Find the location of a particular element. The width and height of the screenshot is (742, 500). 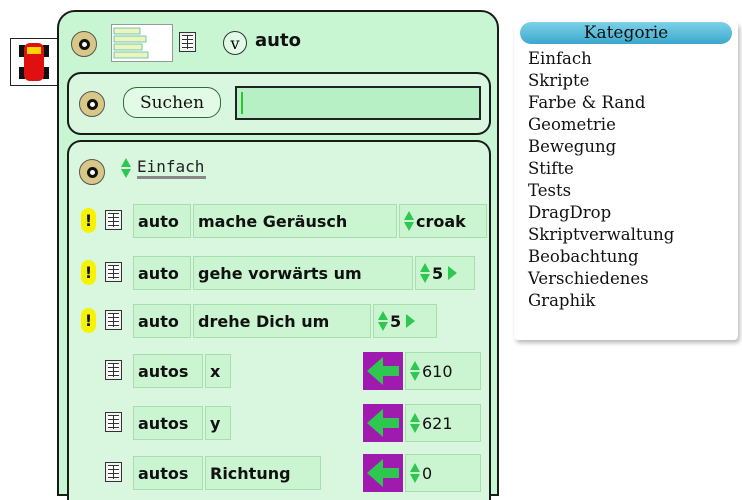

category-selector: Einfach is located at coordinates (164, 168).